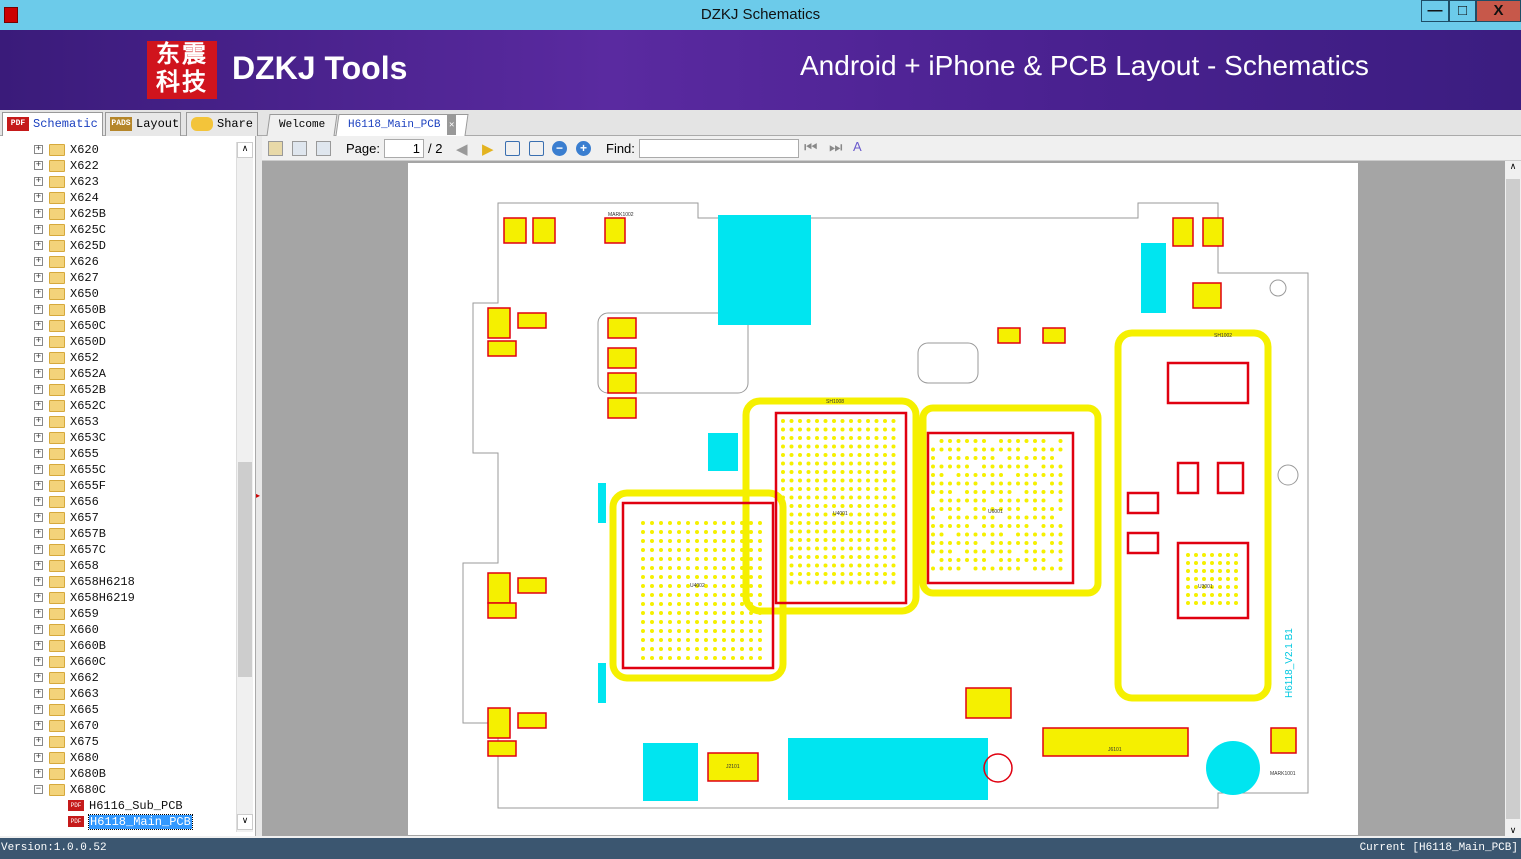 The height and width of the screenshot is (859, 1521). I want to click on tree-folder: + X658H6218, so click(84, 582).